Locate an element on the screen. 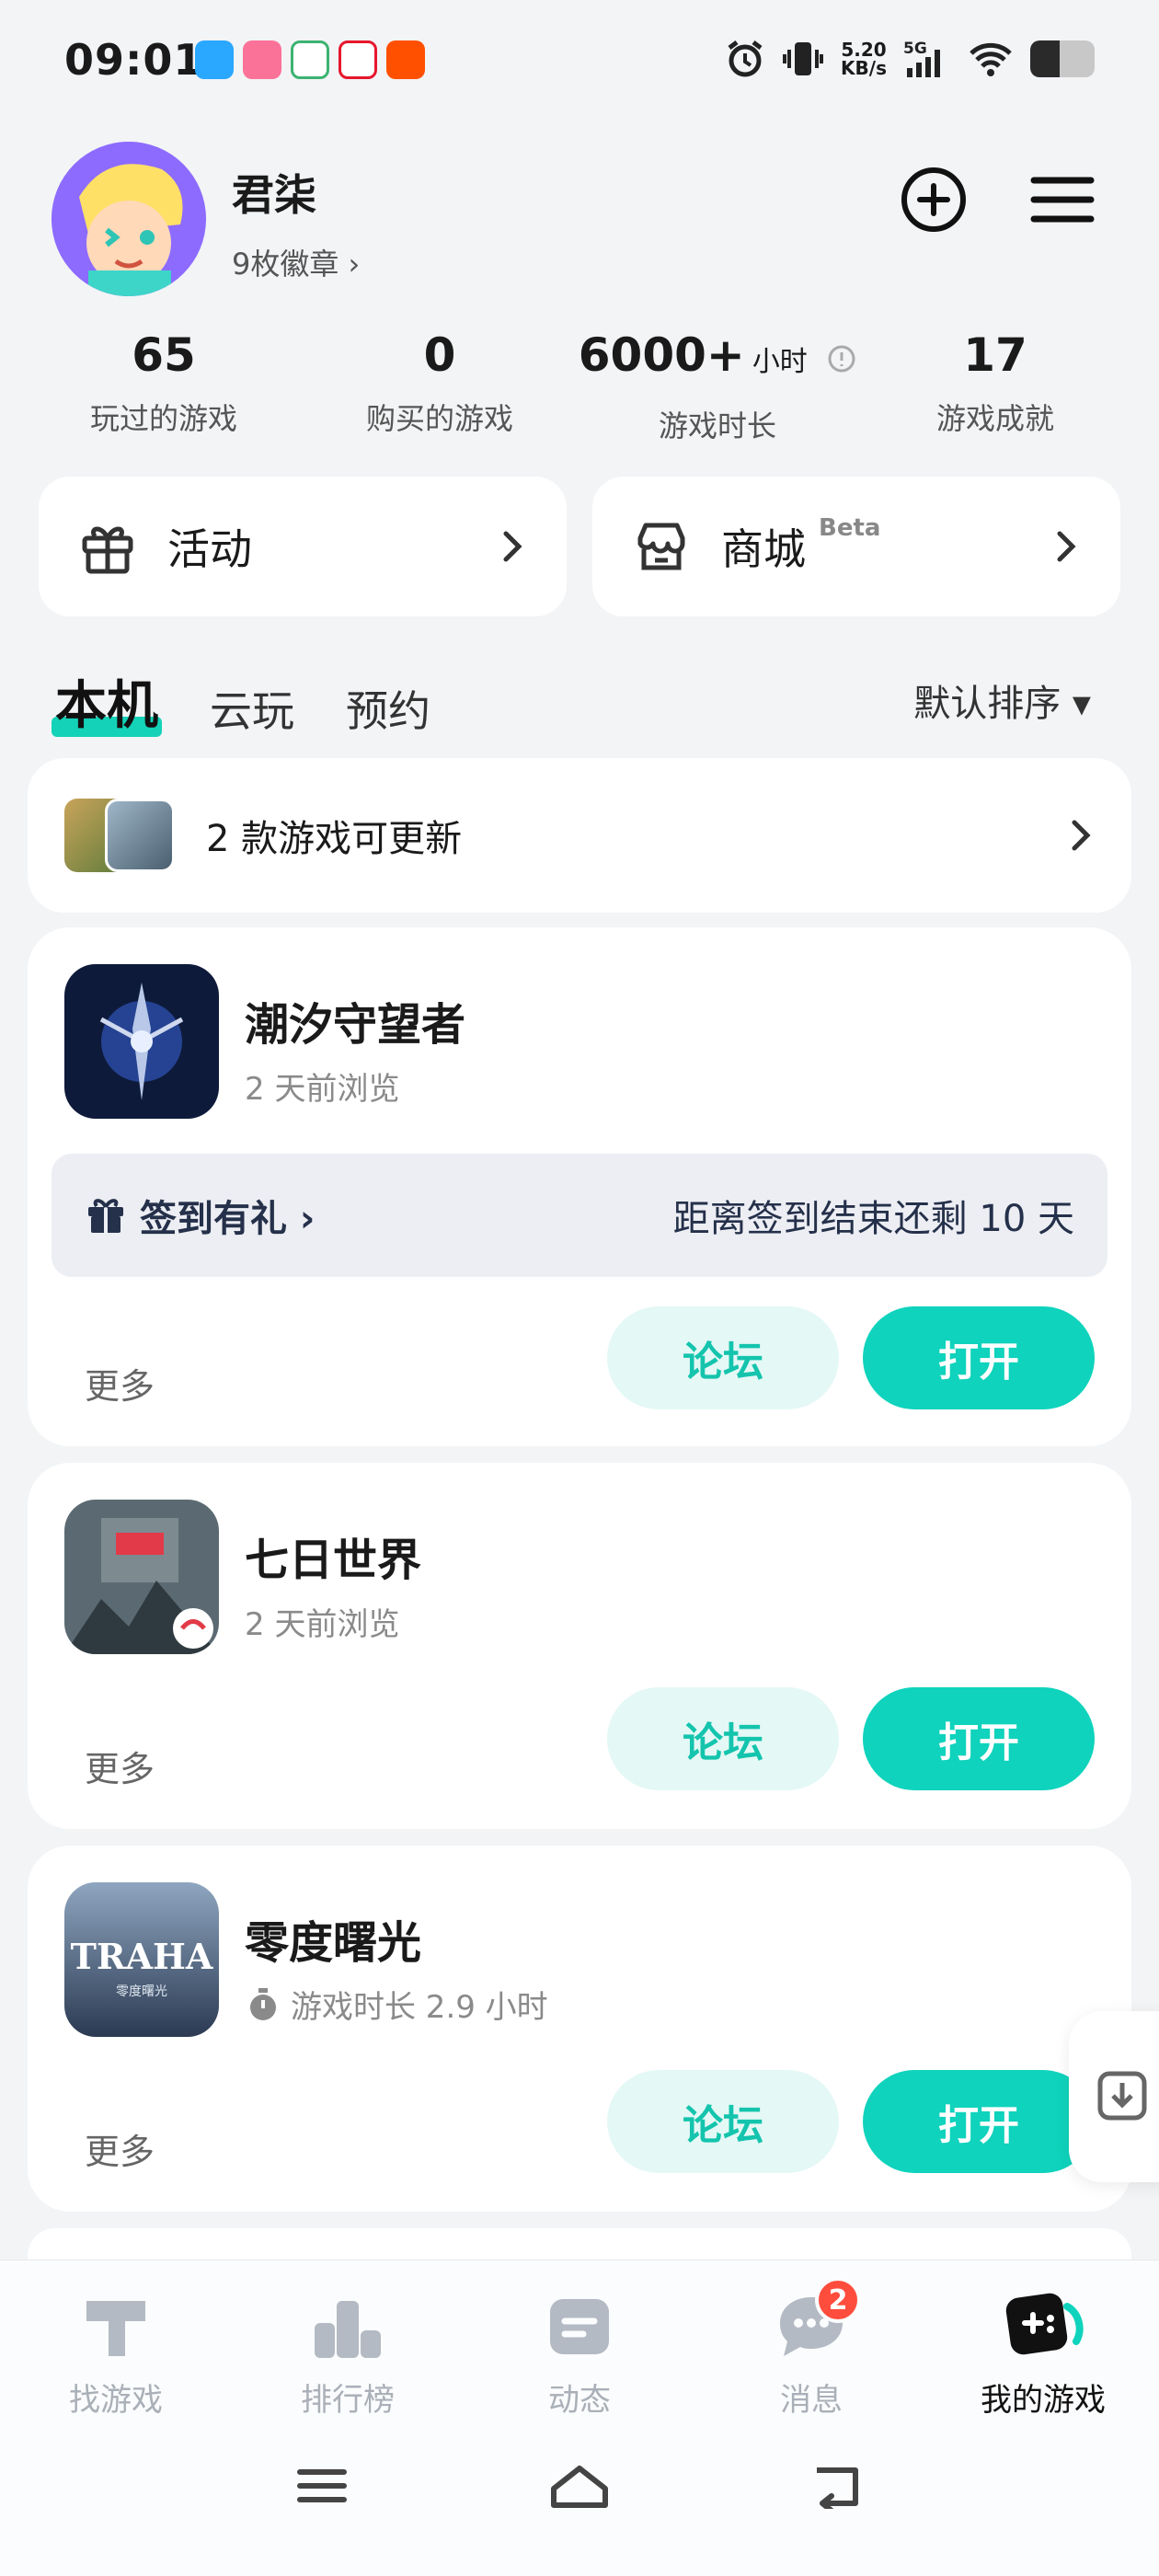 The image size is (1159, 2576). update-thumbnails is located at coordinates (121, 835).